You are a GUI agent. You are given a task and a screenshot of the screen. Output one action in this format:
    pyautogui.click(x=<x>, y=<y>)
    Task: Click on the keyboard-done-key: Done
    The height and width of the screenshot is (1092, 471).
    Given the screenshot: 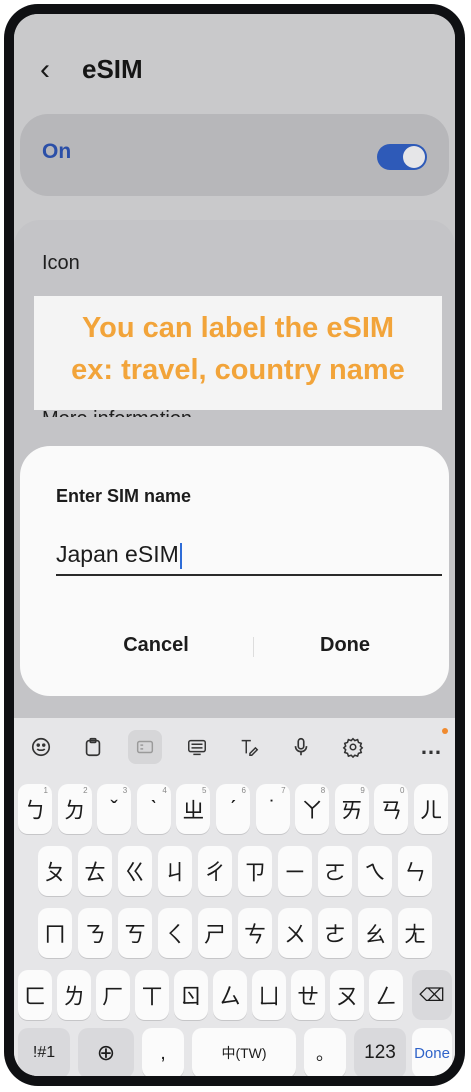 What is the action you would take?
    pyautogui.click(x=432, y=1052)
    